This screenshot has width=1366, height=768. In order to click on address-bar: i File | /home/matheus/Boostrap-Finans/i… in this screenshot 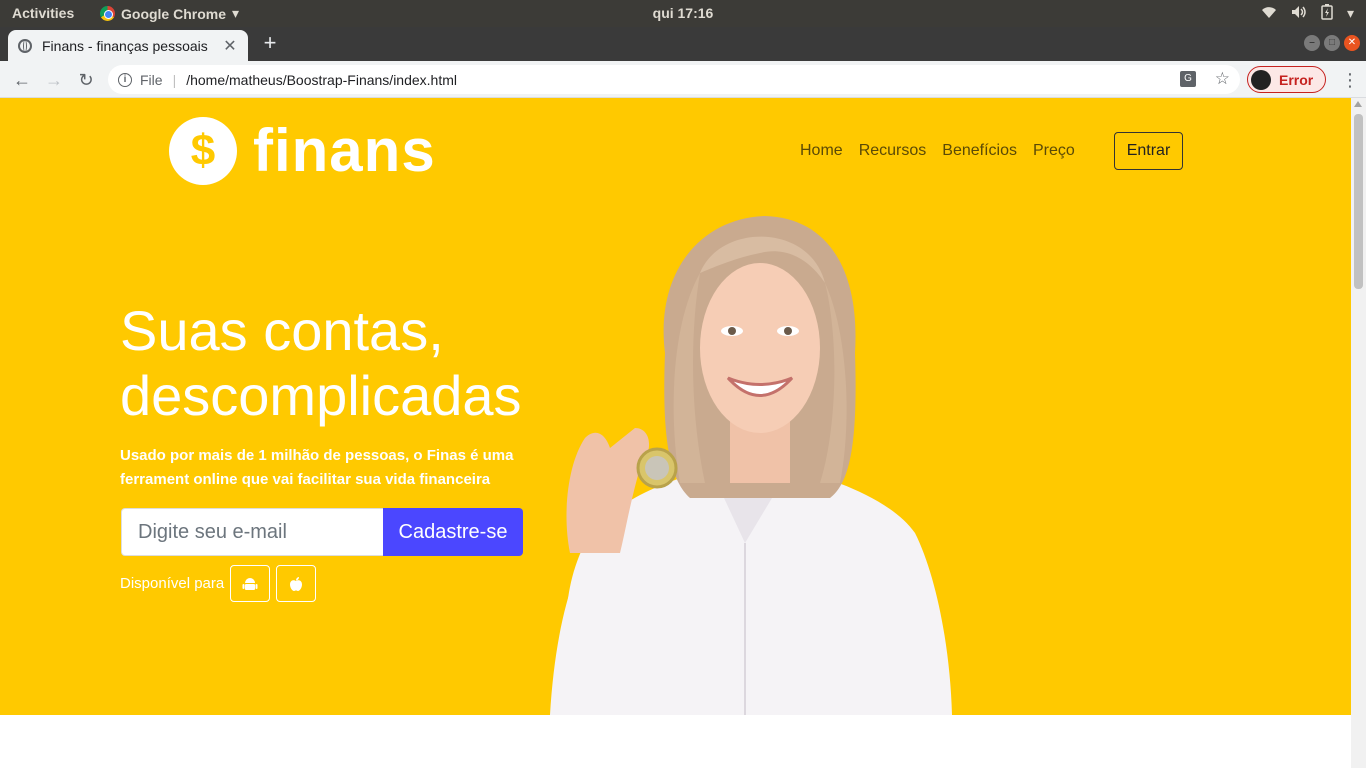, I will do `click(674, 79)`.